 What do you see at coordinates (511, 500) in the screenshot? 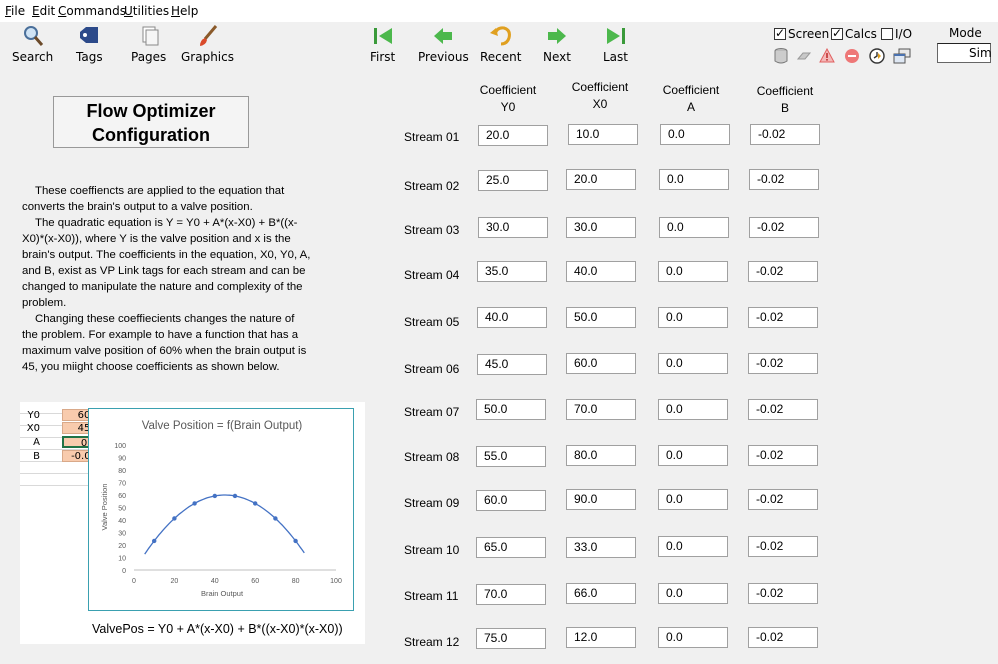
I see `stream-09-y0-field: 60.0` at bounding box center [511, 500].